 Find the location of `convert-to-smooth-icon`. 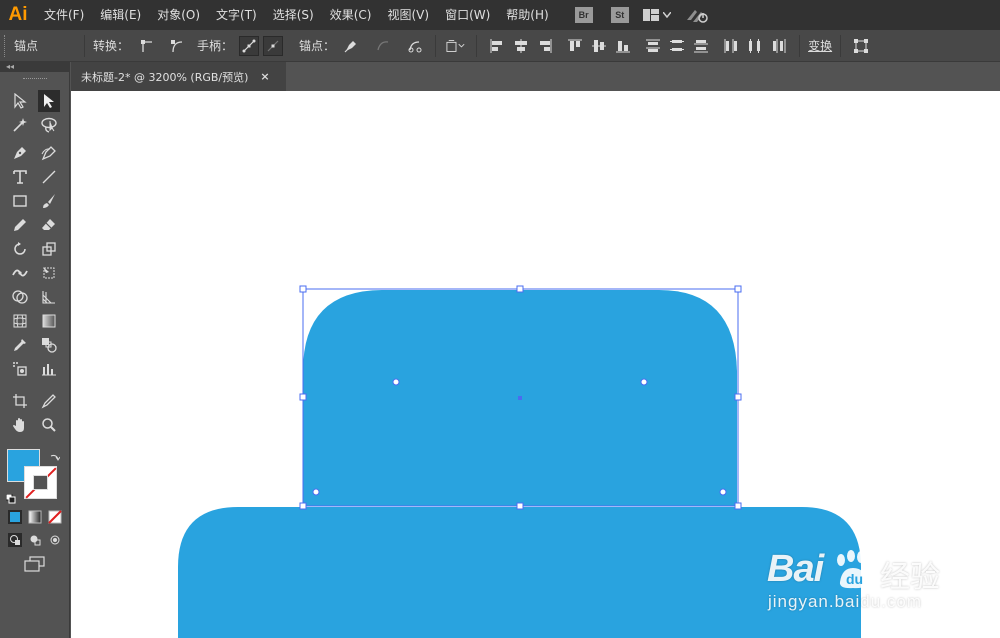

convert-to-smooth-icon is located at coordinates (177, 46).